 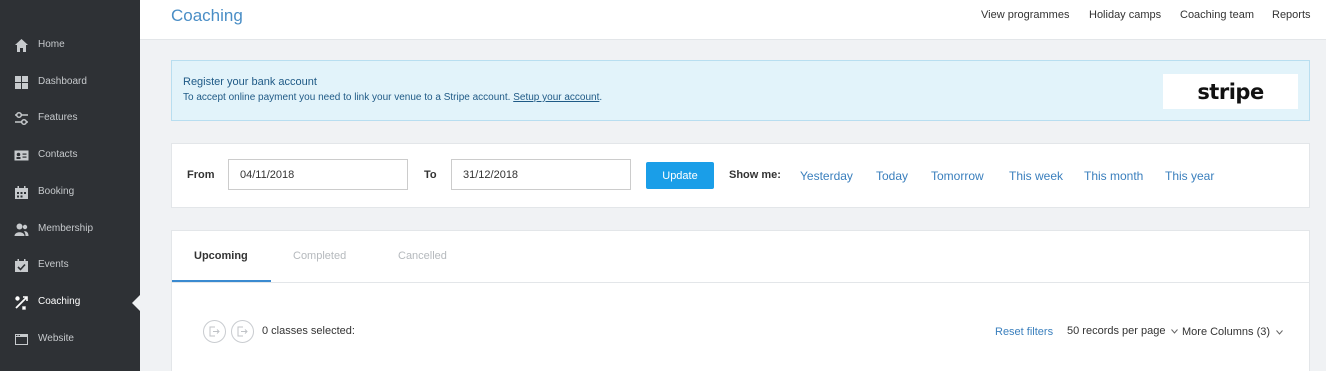 What do you see at coordinates (58, 117) in the screenshot?
I see `sidebar-item-label: Features` at bounding box center [58, 117].